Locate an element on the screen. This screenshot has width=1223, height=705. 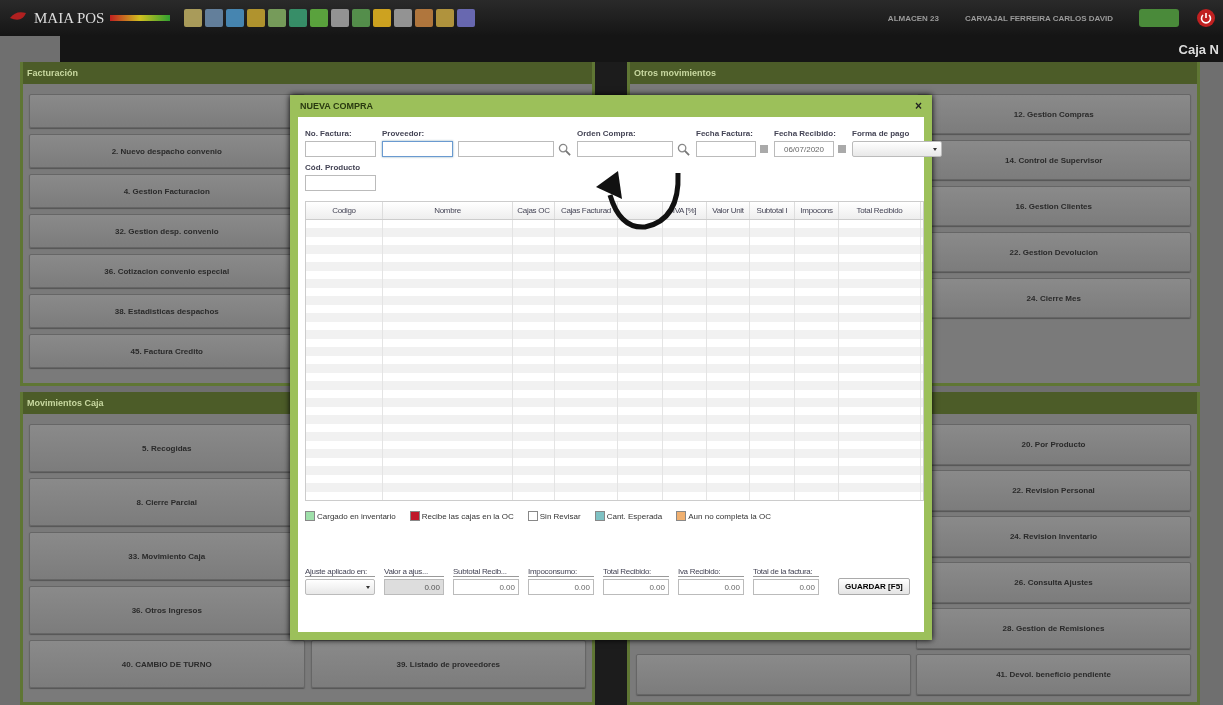
page-title: Caja N is located at coordinates (1198, 49).